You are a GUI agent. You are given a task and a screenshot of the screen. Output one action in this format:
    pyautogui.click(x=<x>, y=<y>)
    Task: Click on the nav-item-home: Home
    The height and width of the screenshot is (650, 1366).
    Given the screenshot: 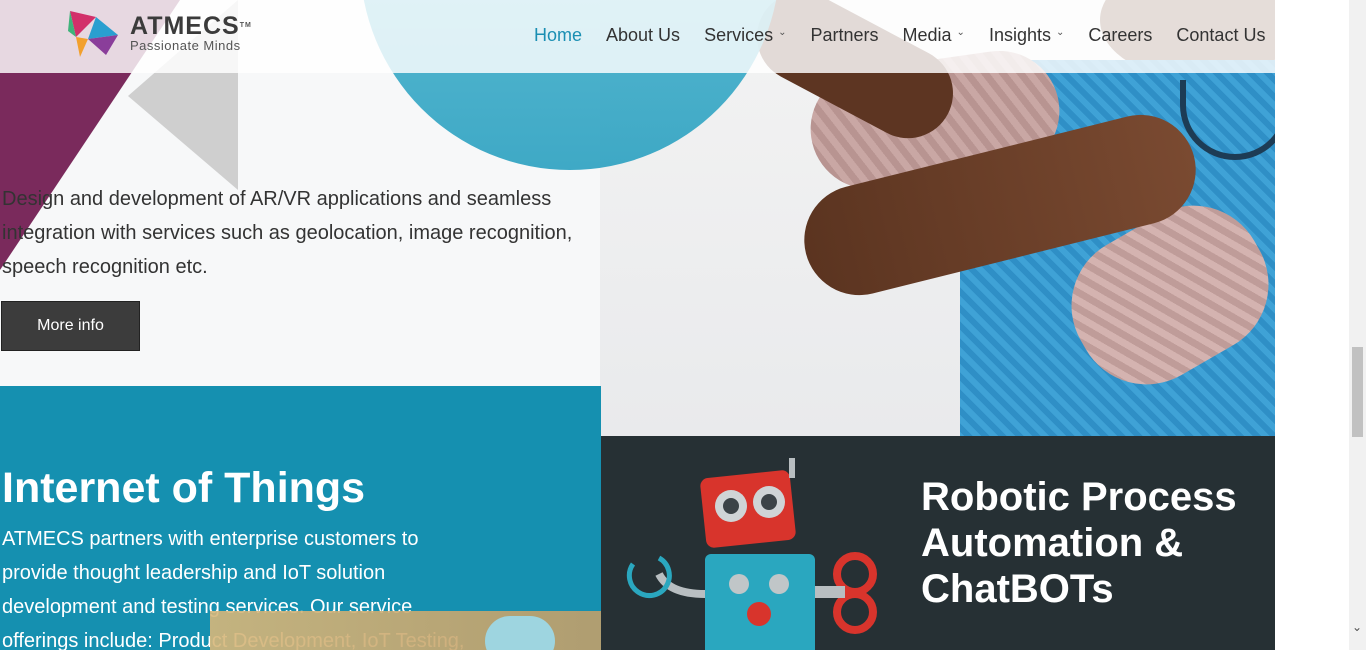 What is the action you would take?
    pyautogui.click(x=558, y=35)
    